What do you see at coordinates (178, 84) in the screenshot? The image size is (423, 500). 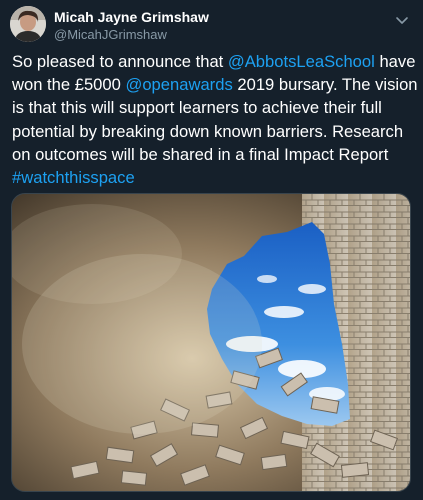 I see `mention-link-openawards: @openawards` at bounding box center [178, 84].